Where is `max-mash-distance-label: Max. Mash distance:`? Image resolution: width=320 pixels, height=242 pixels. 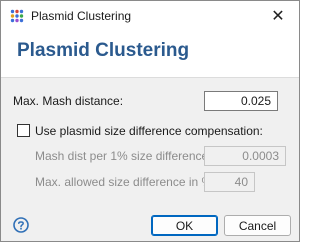
max-mash-distance-label: Max. Mash distance: is located at coordinates (68, 101).